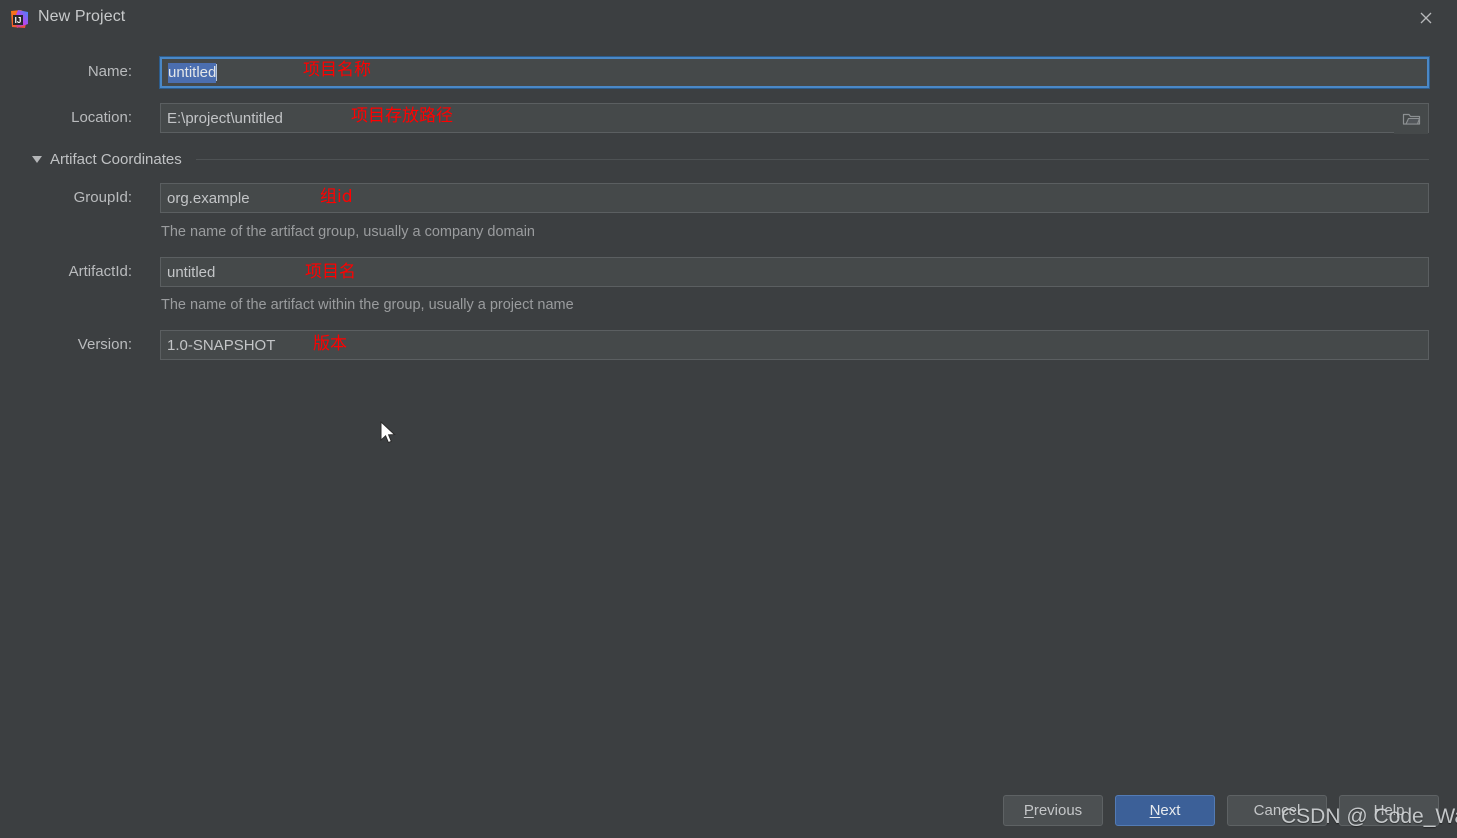  I want to click on intellij-idea-icon: IJ, so click(19, 19).